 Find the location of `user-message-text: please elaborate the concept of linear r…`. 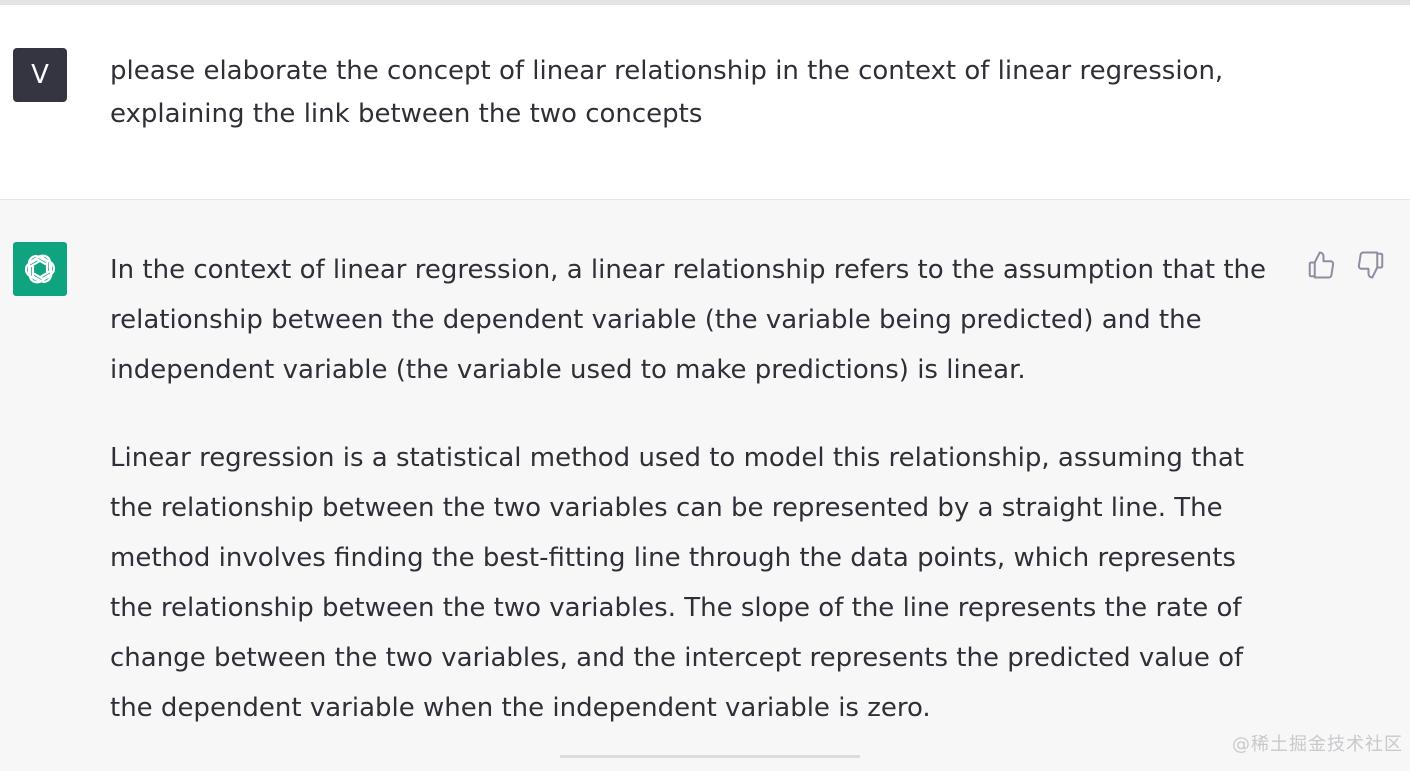

user-message-text: please elaborate the concept of linear r… is located at coordinates (667, 92).